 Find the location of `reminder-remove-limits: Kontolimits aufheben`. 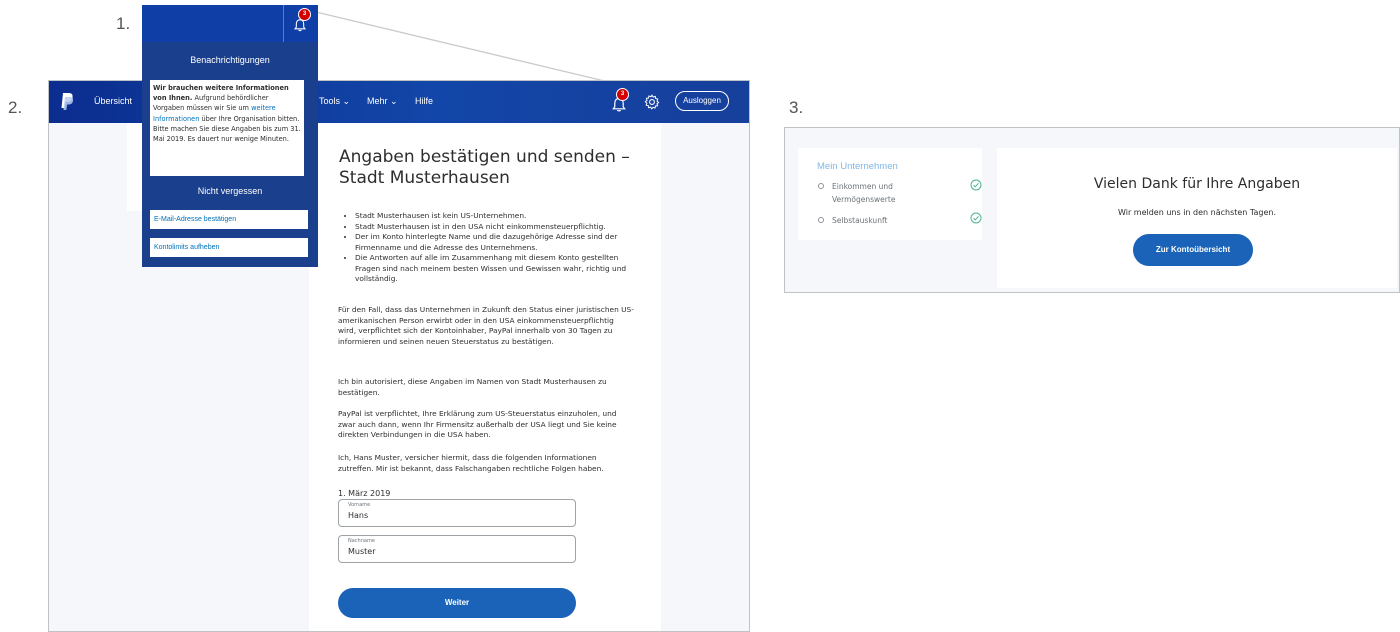

reminder-remove-limits: Kontolimits aufheben is located at coordinates (229, 247).